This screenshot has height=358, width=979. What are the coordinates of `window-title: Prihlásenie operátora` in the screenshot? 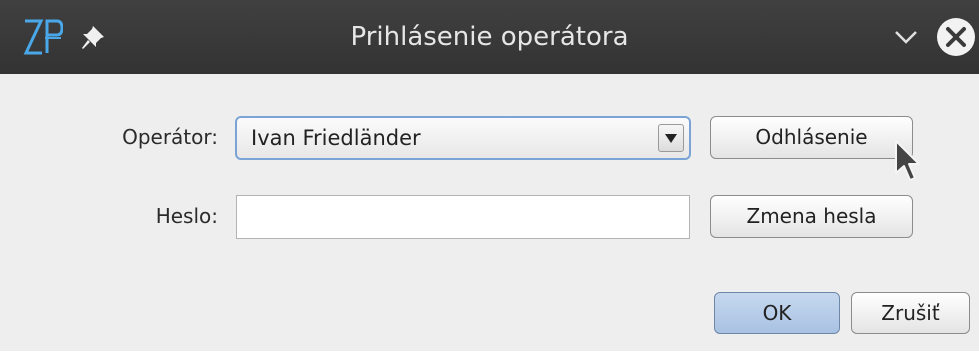 It's located at (489, 37).